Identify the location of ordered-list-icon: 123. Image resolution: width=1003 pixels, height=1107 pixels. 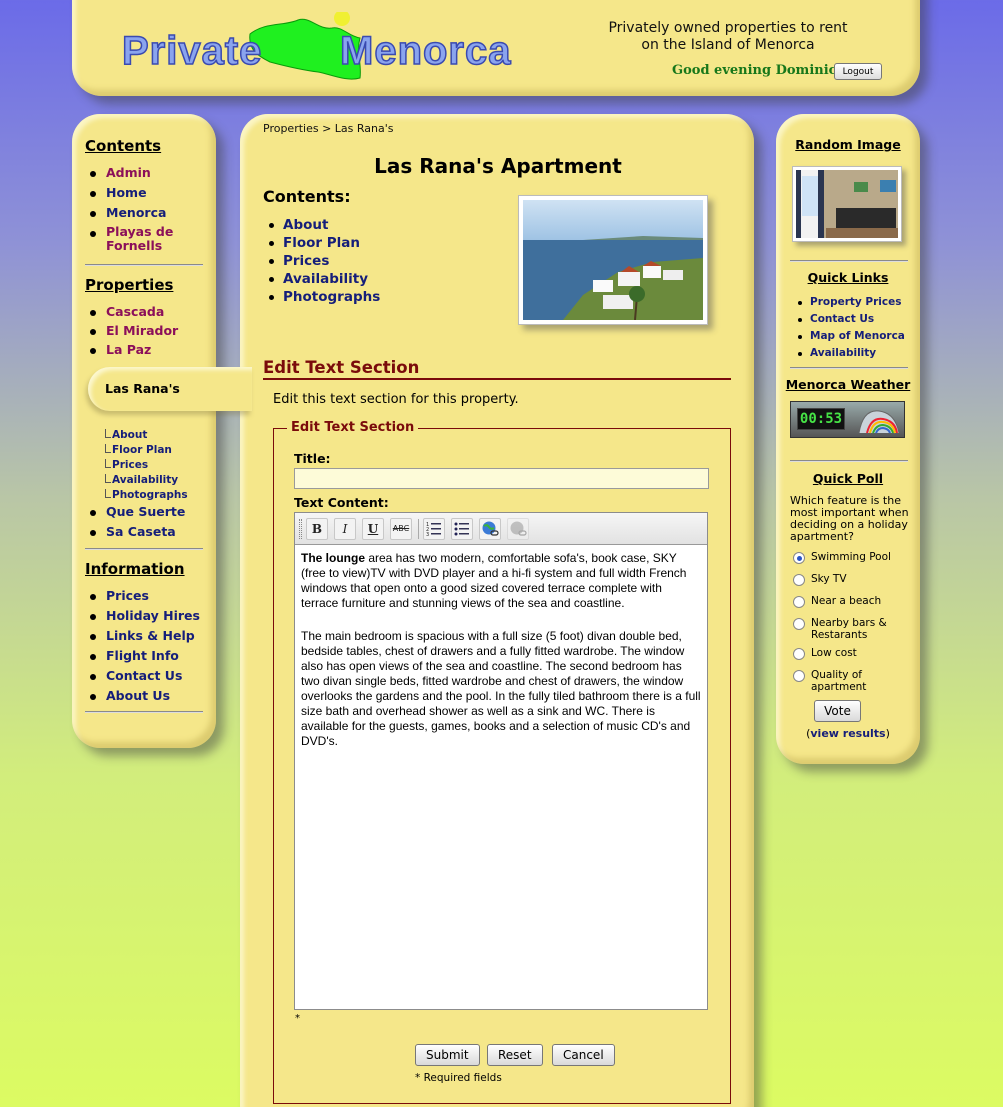
(434, 529).